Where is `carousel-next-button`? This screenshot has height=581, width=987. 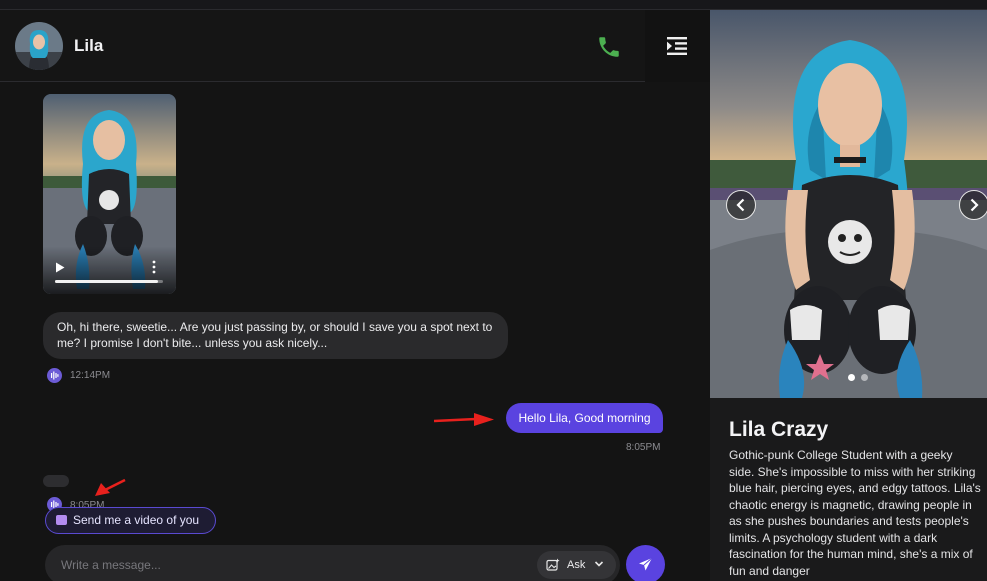 carousel-next-button is located at coordinates (973, 205).